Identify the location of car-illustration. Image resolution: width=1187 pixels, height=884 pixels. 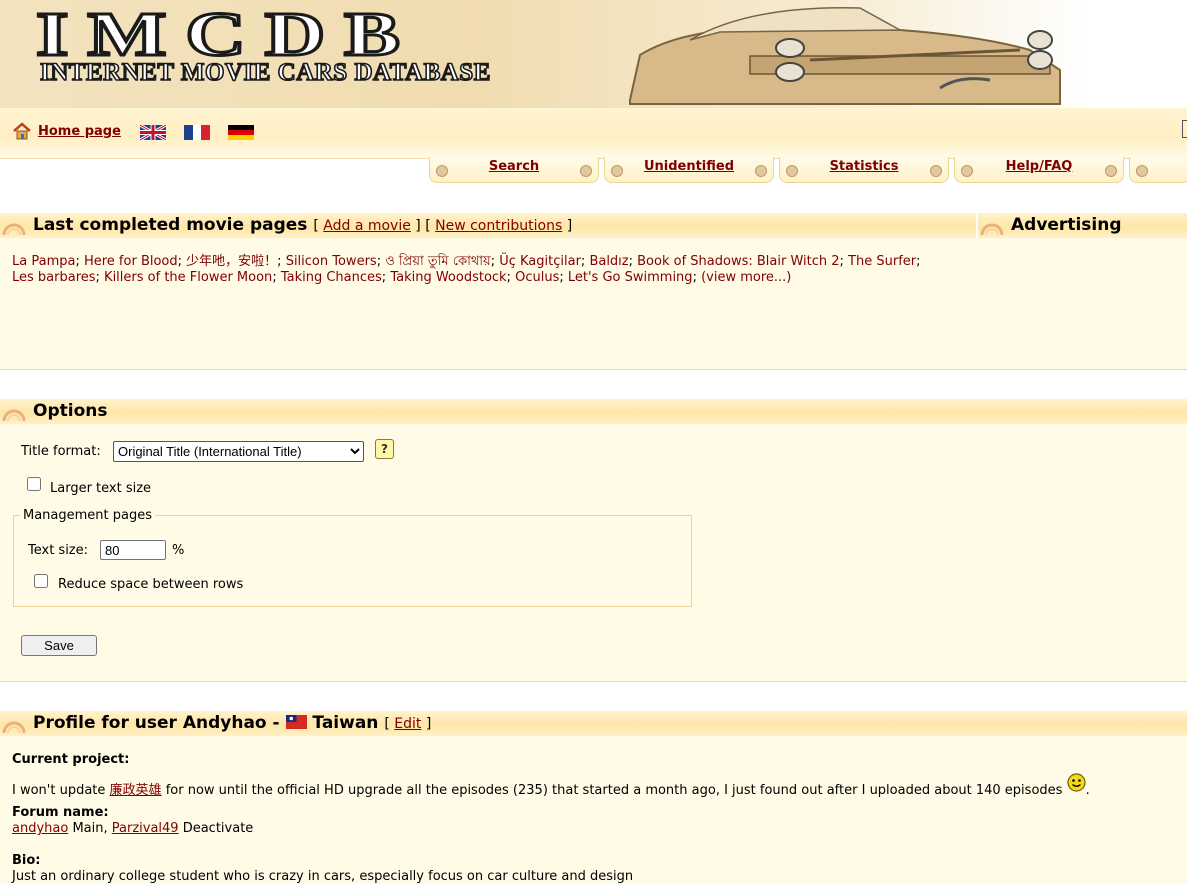
(845, 56).